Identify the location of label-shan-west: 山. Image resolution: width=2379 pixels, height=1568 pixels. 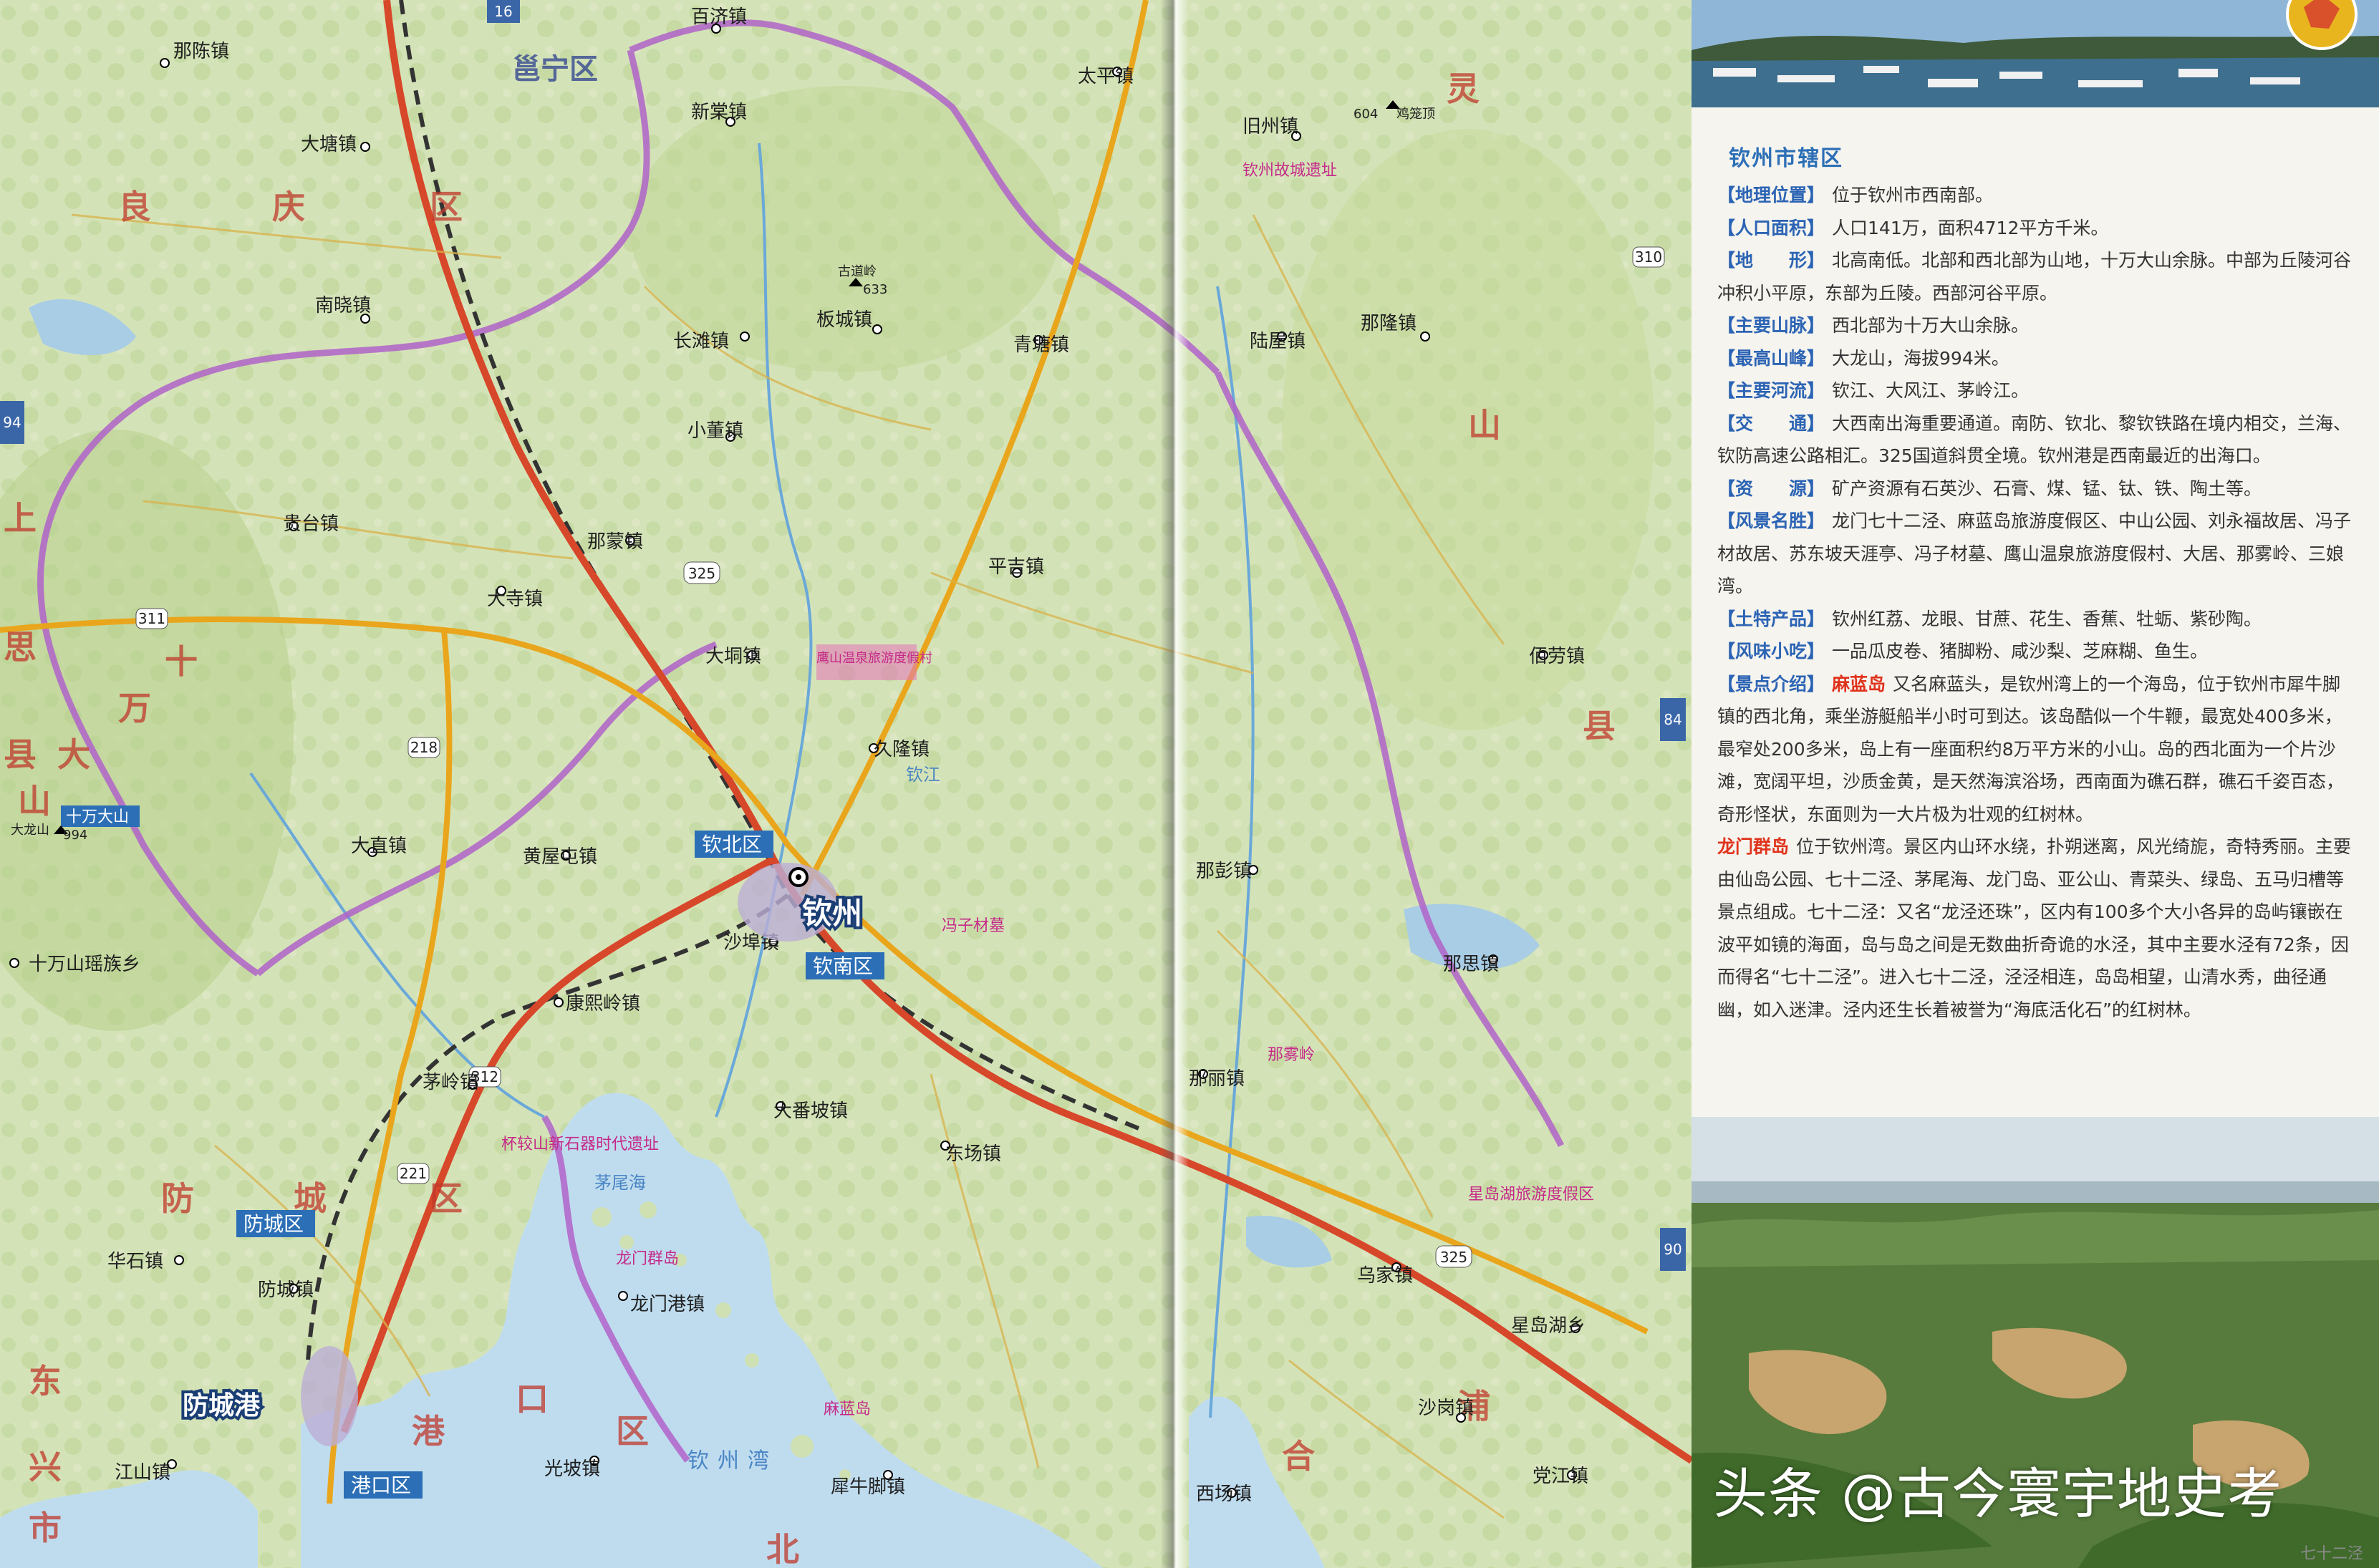
(34, 801).